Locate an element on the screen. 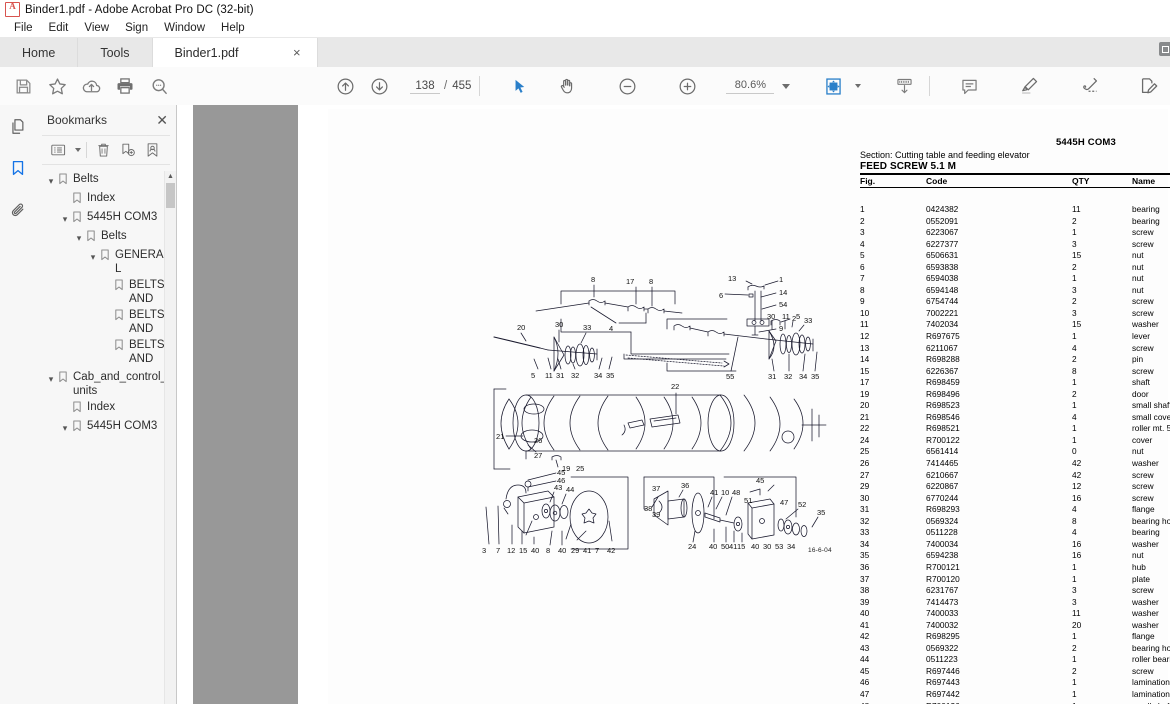 The width and height of the screenshot is (1170, 704). header-rule-bottom is located at coordinates (1015, 187).